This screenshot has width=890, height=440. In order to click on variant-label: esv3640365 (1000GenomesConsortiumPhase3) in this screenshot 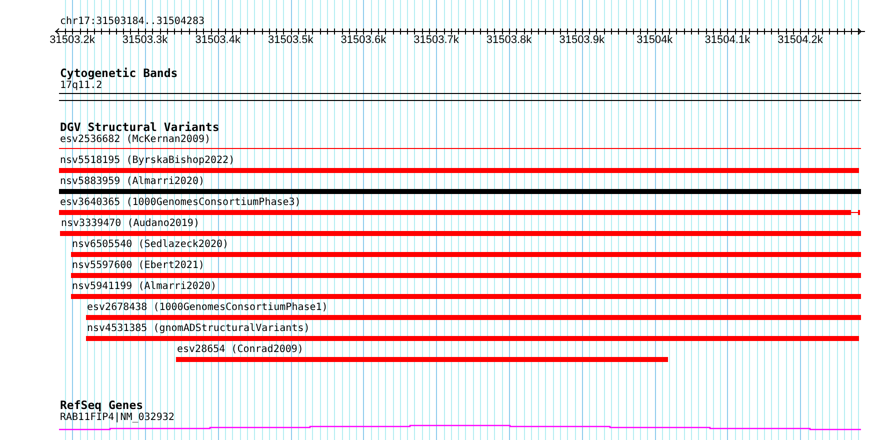, I will do `click(180, 203)`.